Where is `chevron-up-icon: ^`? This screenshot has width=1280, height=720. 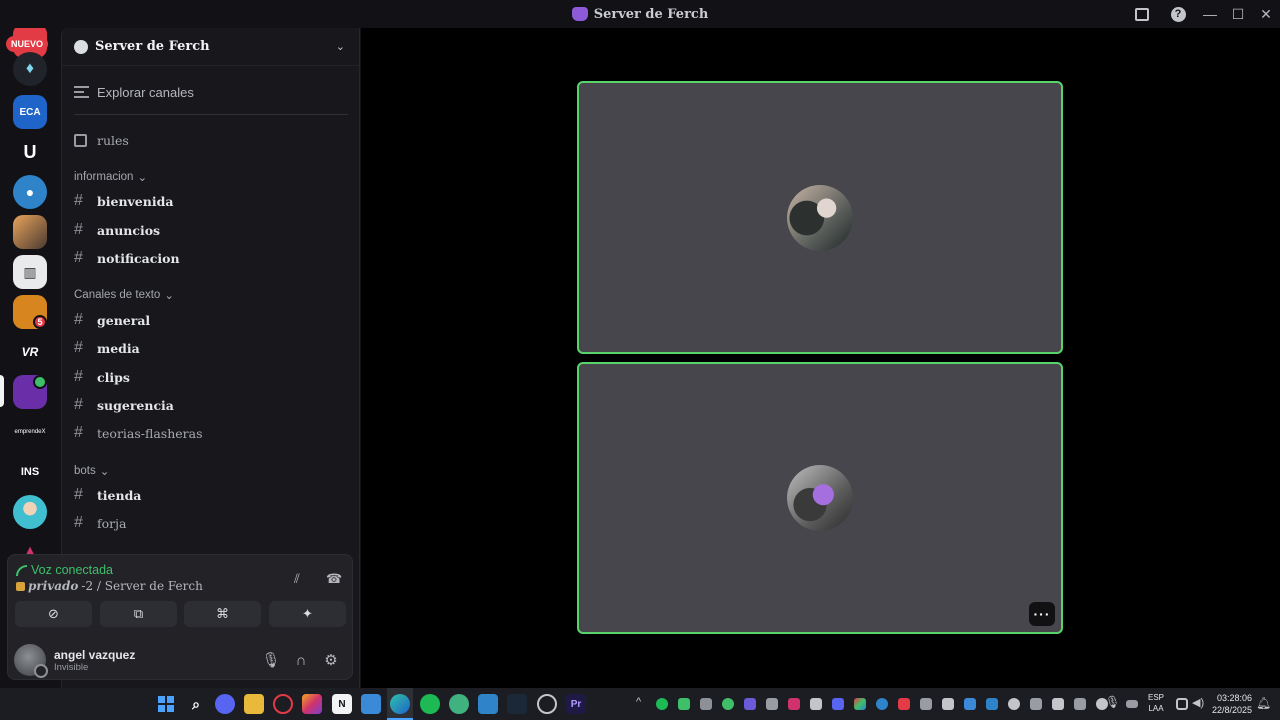
chevron-up-icon: ^ is located at coordinates (638, 702).